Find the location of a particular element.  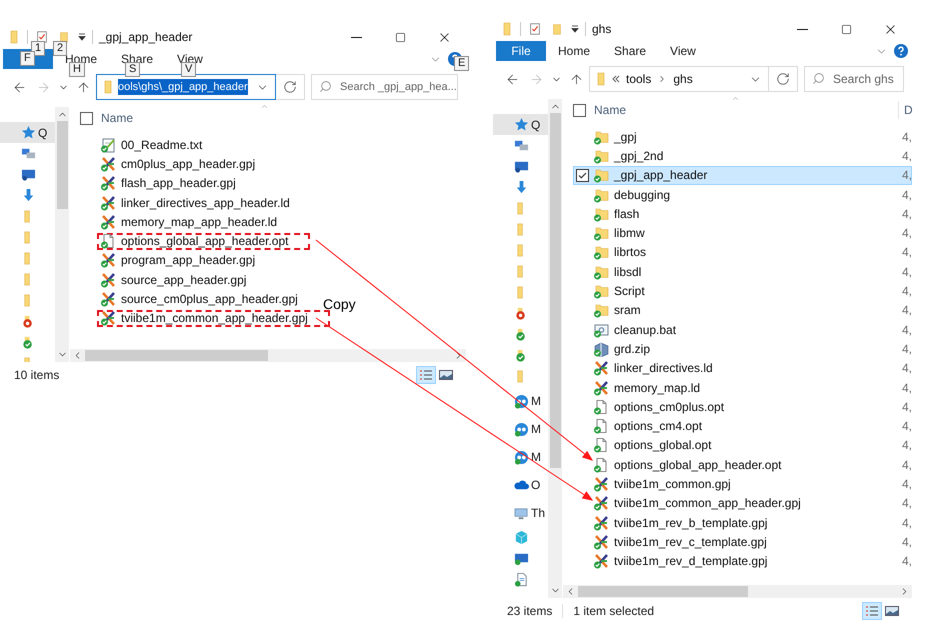

file-name: tviibe1m_rev_b_template.gpj is located at coordinates (691, 523).